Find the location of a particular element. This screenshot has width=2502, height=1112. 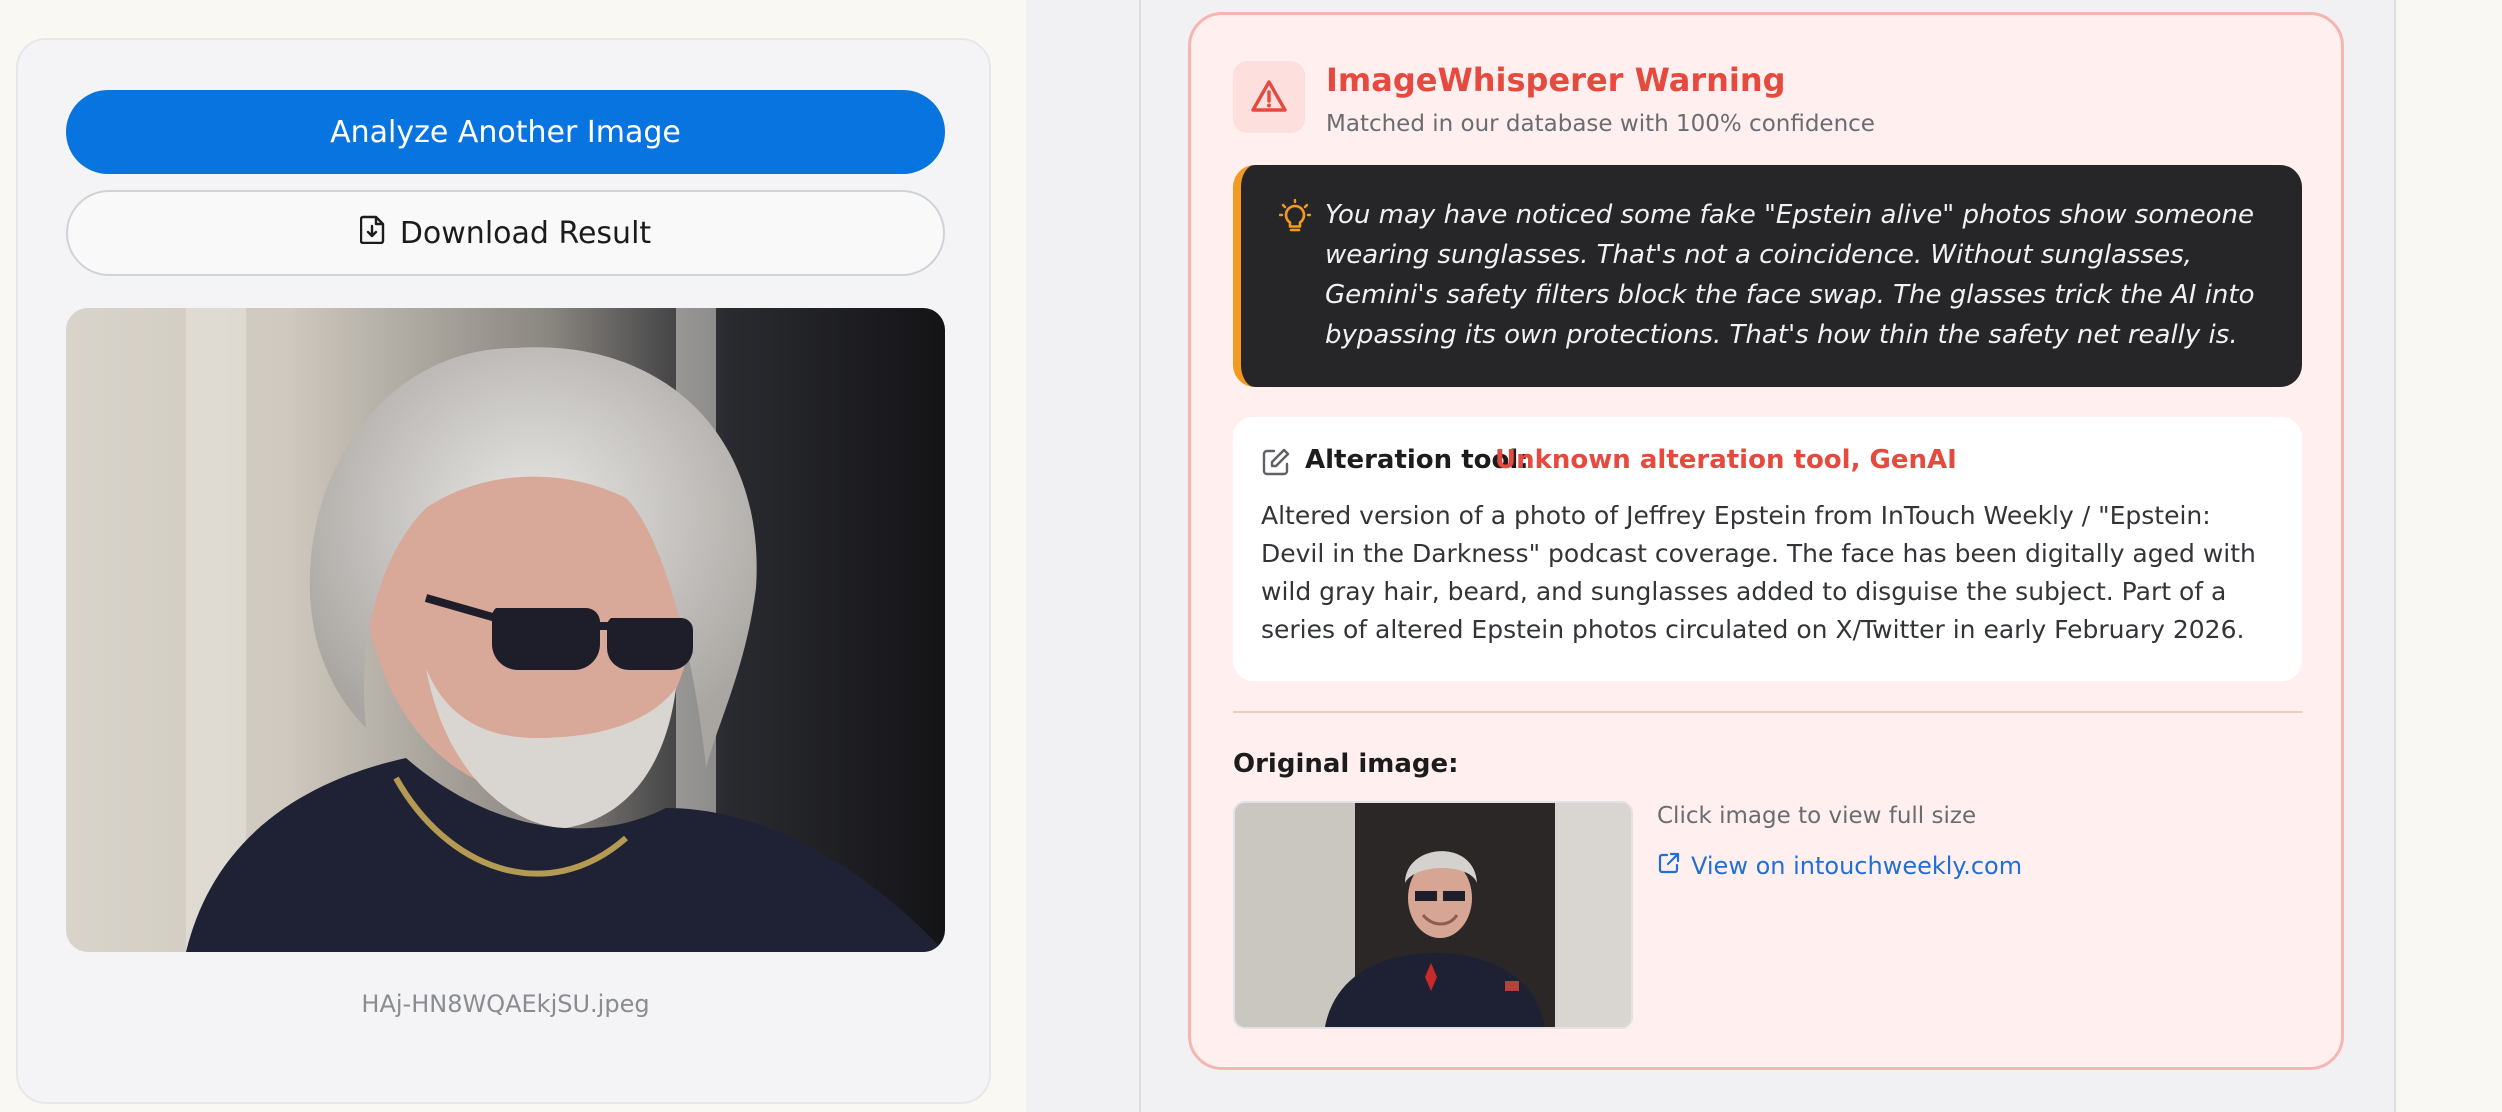

view-source-link: View on intouchweekly.com is located at coordinates (1839, 866).